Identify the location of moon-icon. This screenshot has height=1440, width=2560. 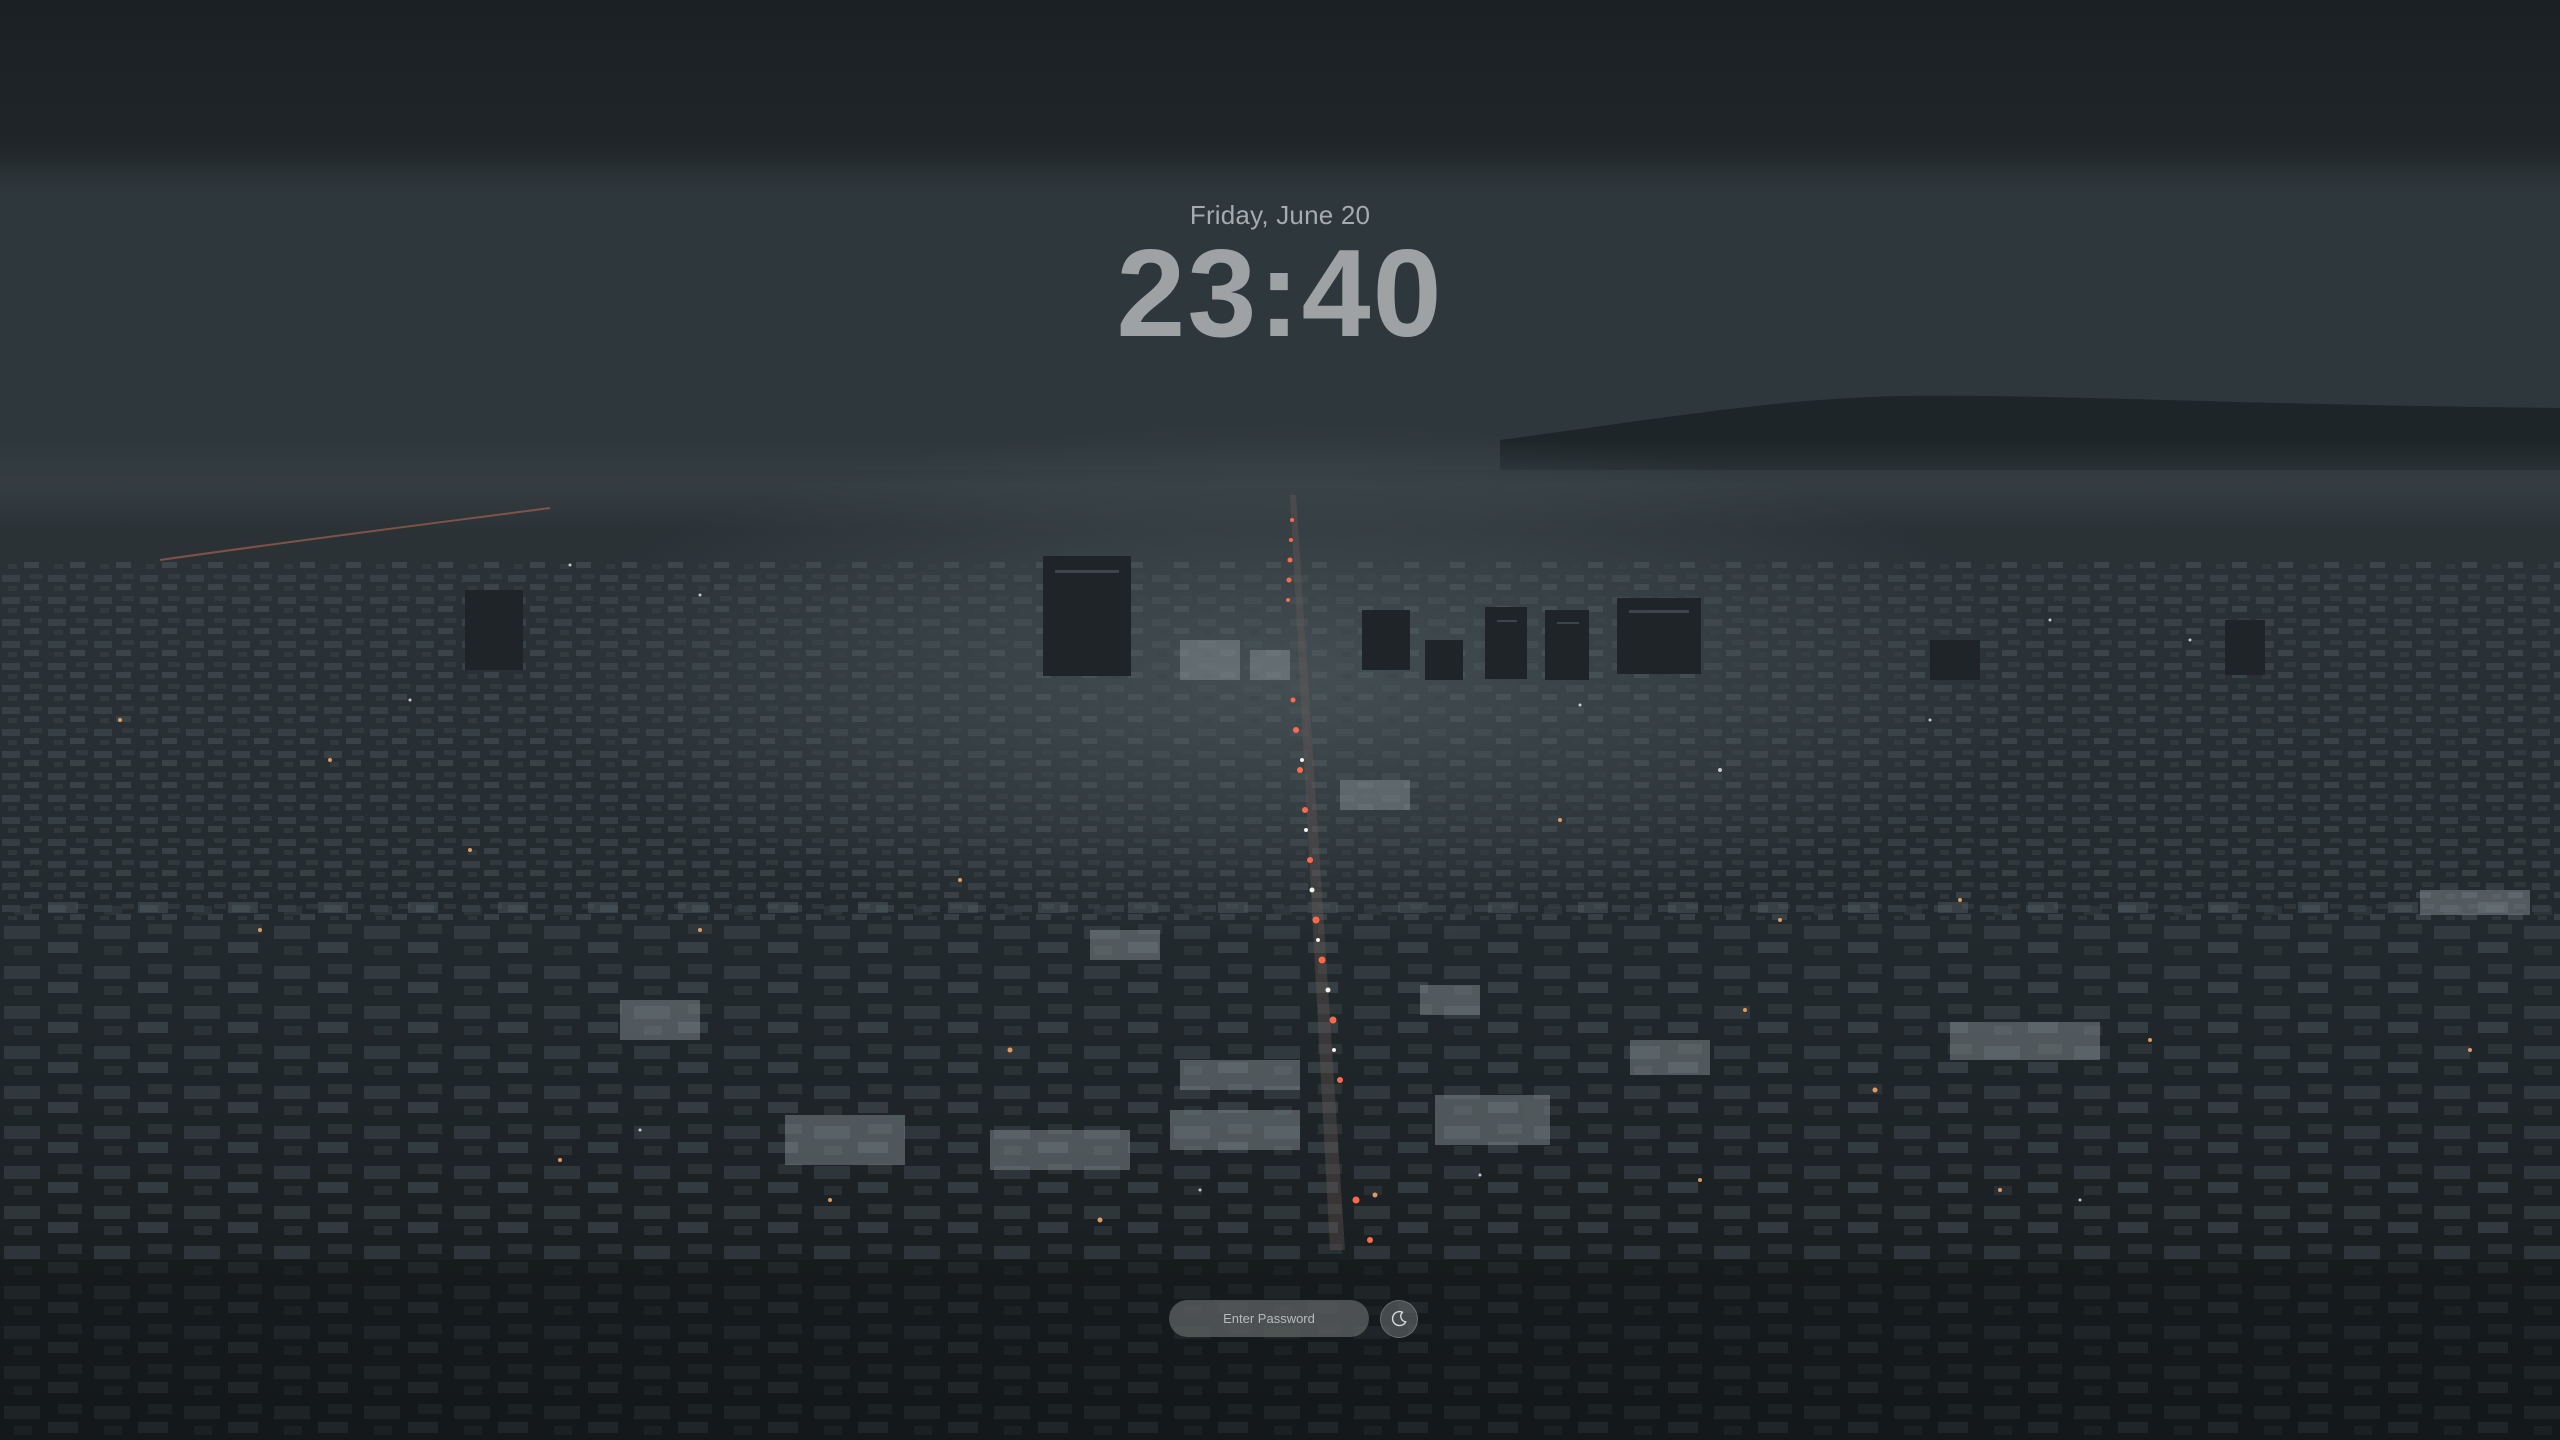
(1399, 1319).